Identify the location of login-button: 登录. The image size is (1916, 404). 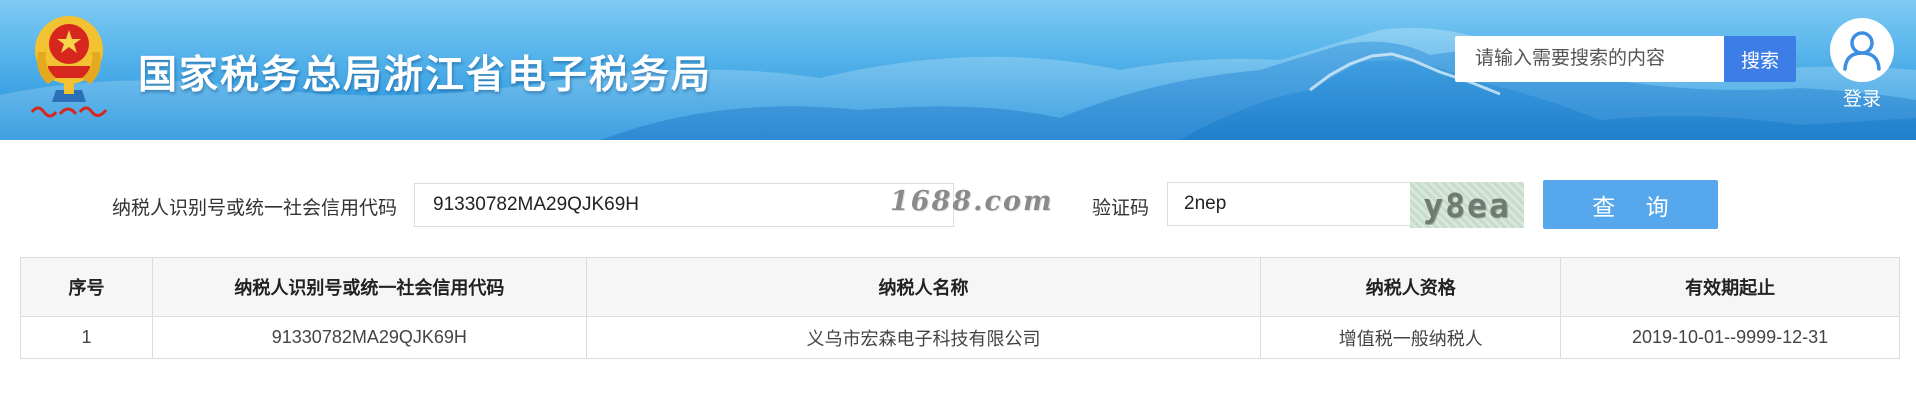
(1862, 64).